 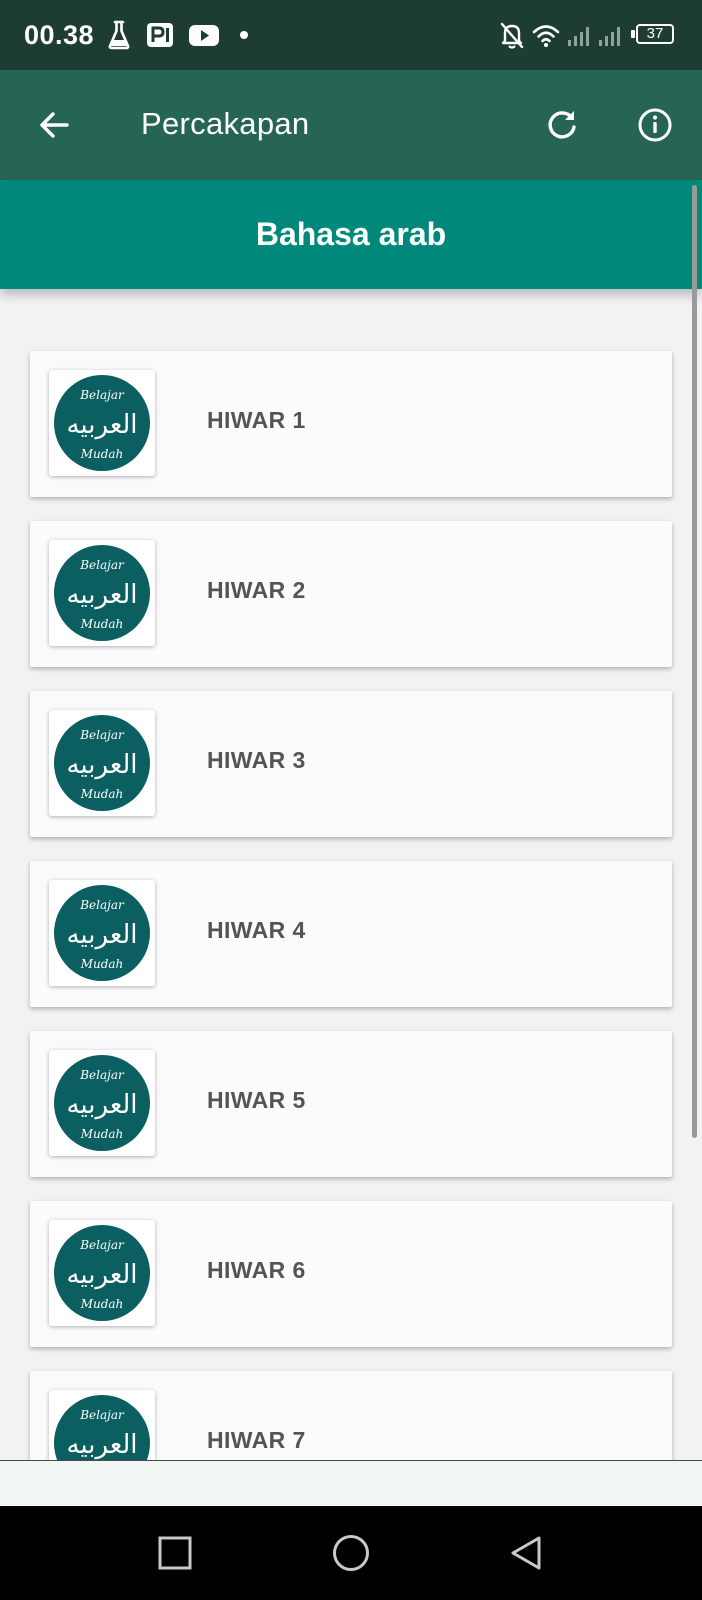 I want to click on system-nav-bar, so click(x=351, y=1553).